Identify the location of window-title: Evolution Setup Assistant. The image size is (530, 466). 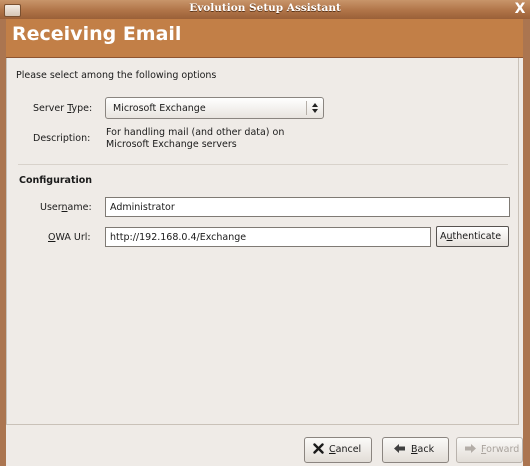
(265, 8).